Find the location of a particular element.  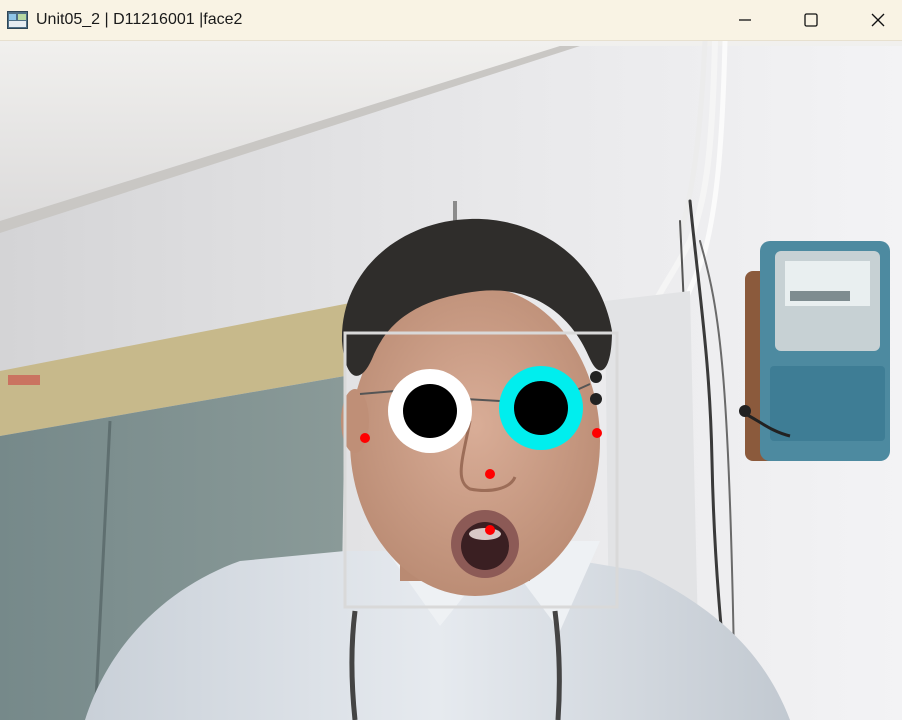

earpiece-top is located at coordinates (596, 377).